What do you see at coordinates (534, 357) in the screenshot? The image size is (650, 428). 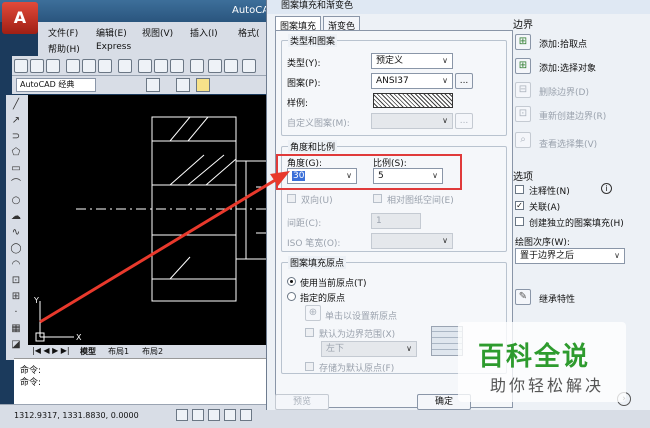 I see `watermark-title: 百科全说` at bounding box center [534, 357].